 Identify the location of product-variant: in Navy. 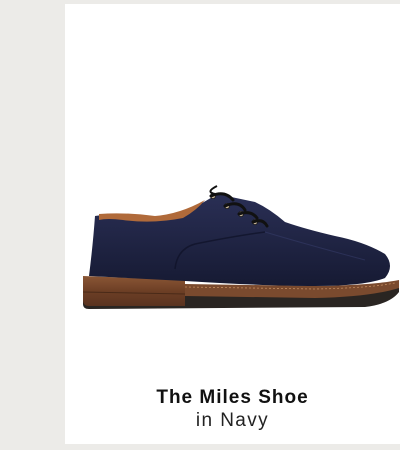
(232, 420).